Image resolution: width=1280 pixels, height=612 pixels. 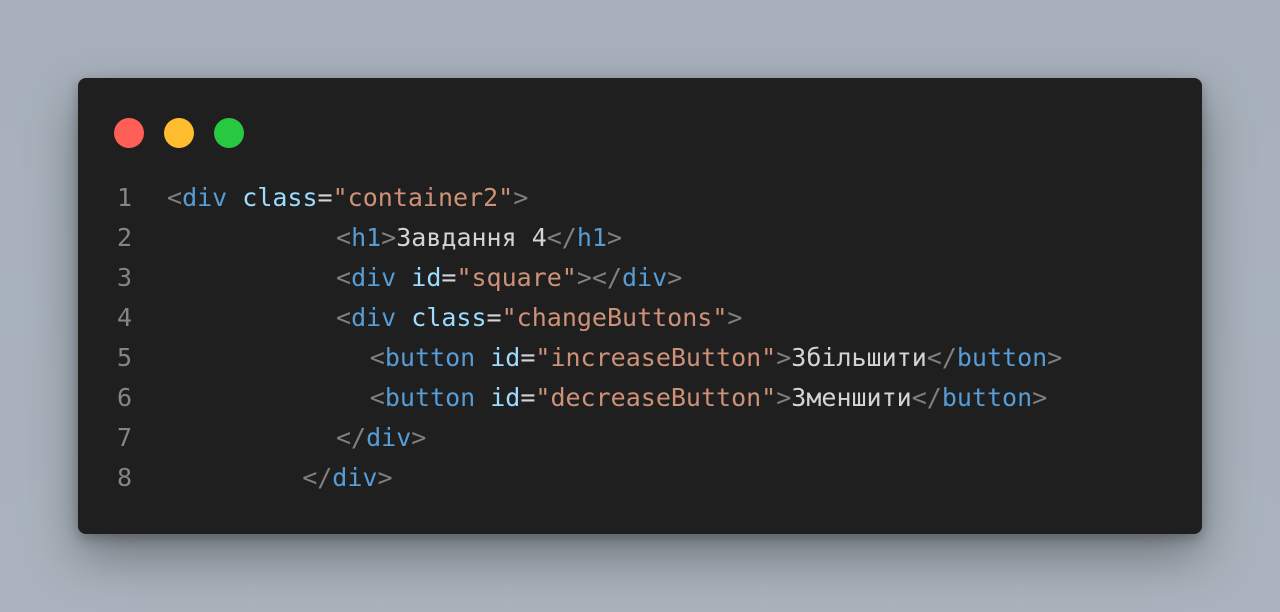 What do you see at coordinates (179, 133) in the screenshot?
I see `minimize-window-button` at bounding box center [179, 133].